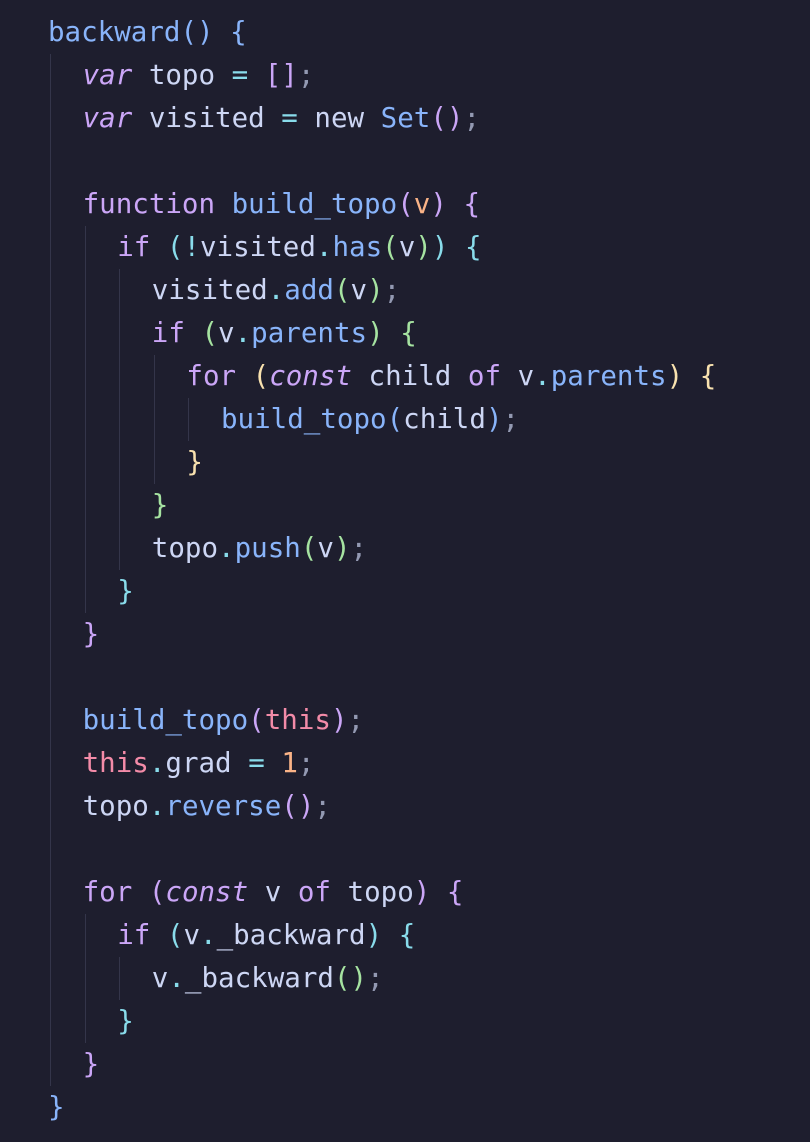 This screenshot has width=810, height=1142. What do you see at coordinates (291, 935) in the screenshot?
I see `code-token: _backward` at bounding box center [291, 935].